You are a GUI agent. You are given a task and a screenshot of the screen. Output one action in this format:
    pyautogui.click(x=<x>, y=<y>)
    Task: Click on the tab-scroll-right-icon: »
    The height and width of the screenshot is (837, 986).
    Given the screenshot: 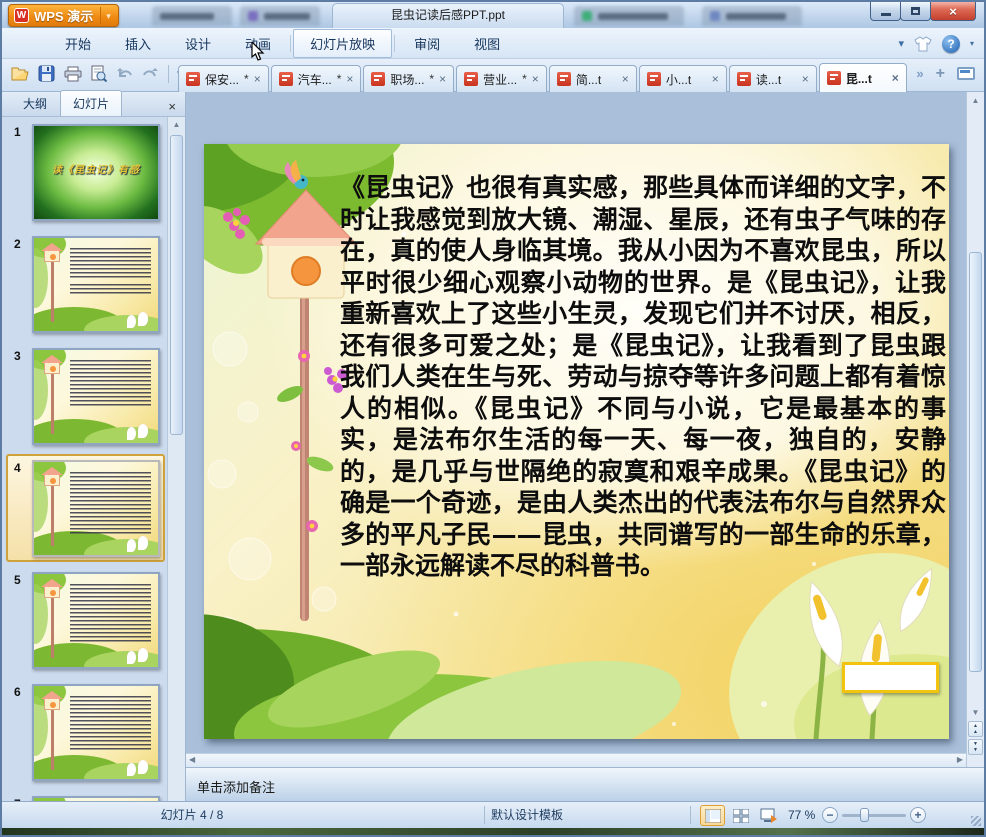 What is the action you would take?
    pyautogui.click(x=919, y=73)
    